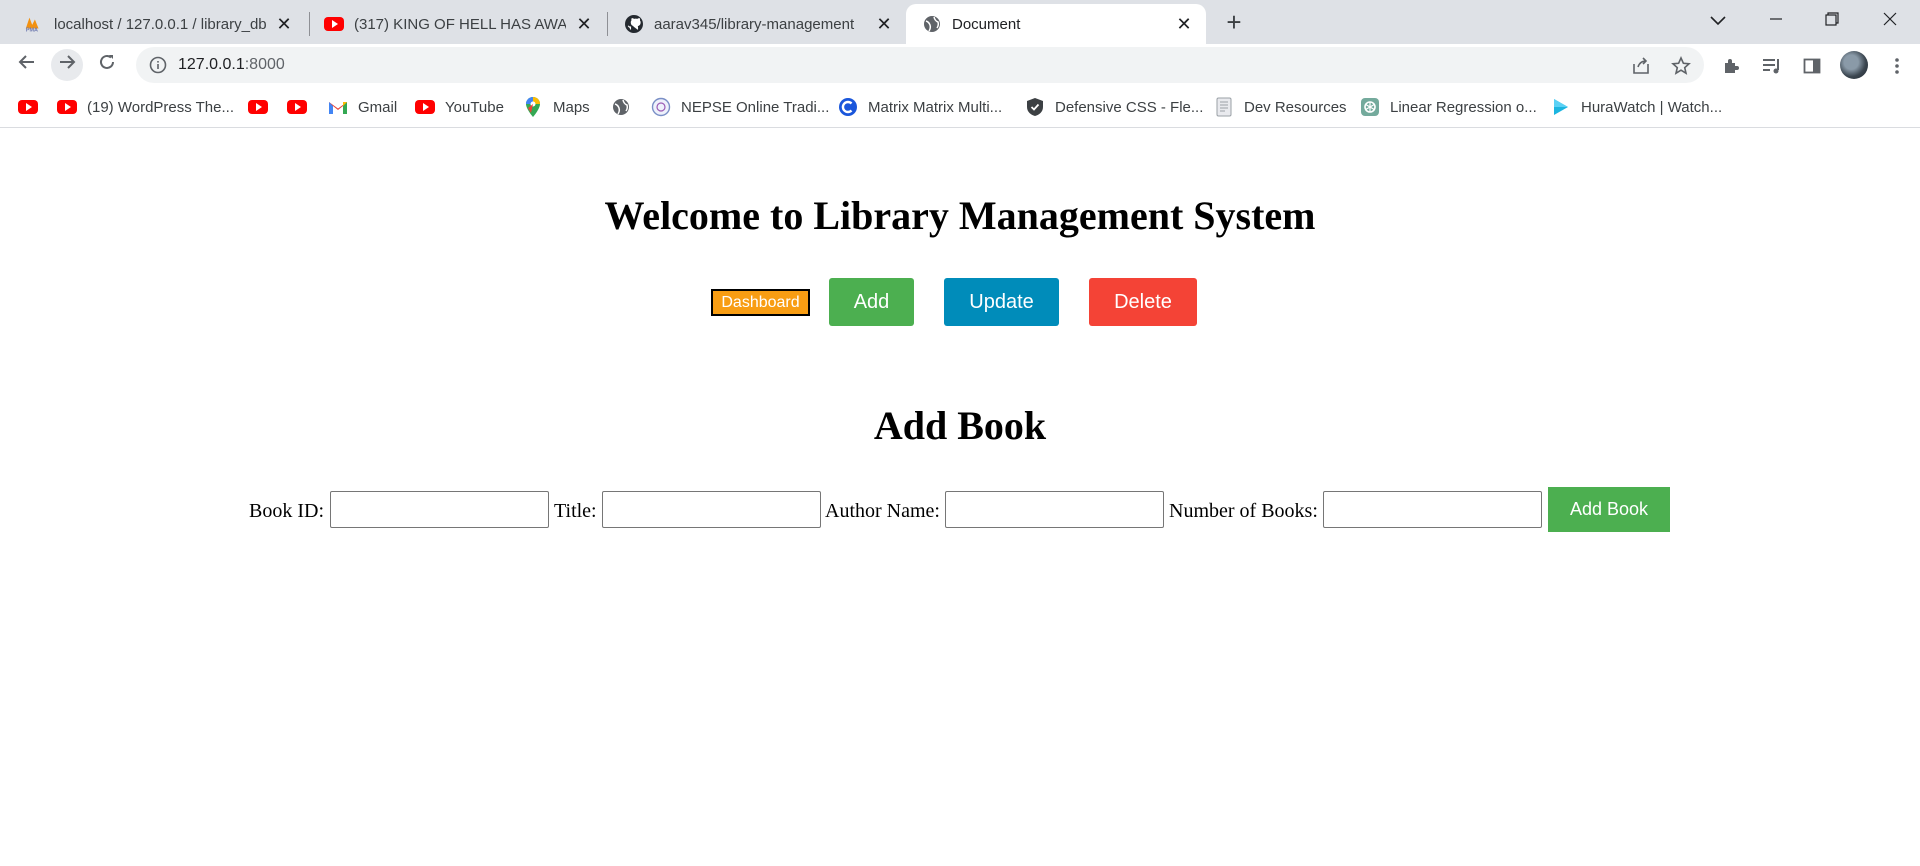  What do you see at coordinates (1681, 66) in the screenshot?
I see `bookmark-star-icon` at bounding box center [1681, 66].